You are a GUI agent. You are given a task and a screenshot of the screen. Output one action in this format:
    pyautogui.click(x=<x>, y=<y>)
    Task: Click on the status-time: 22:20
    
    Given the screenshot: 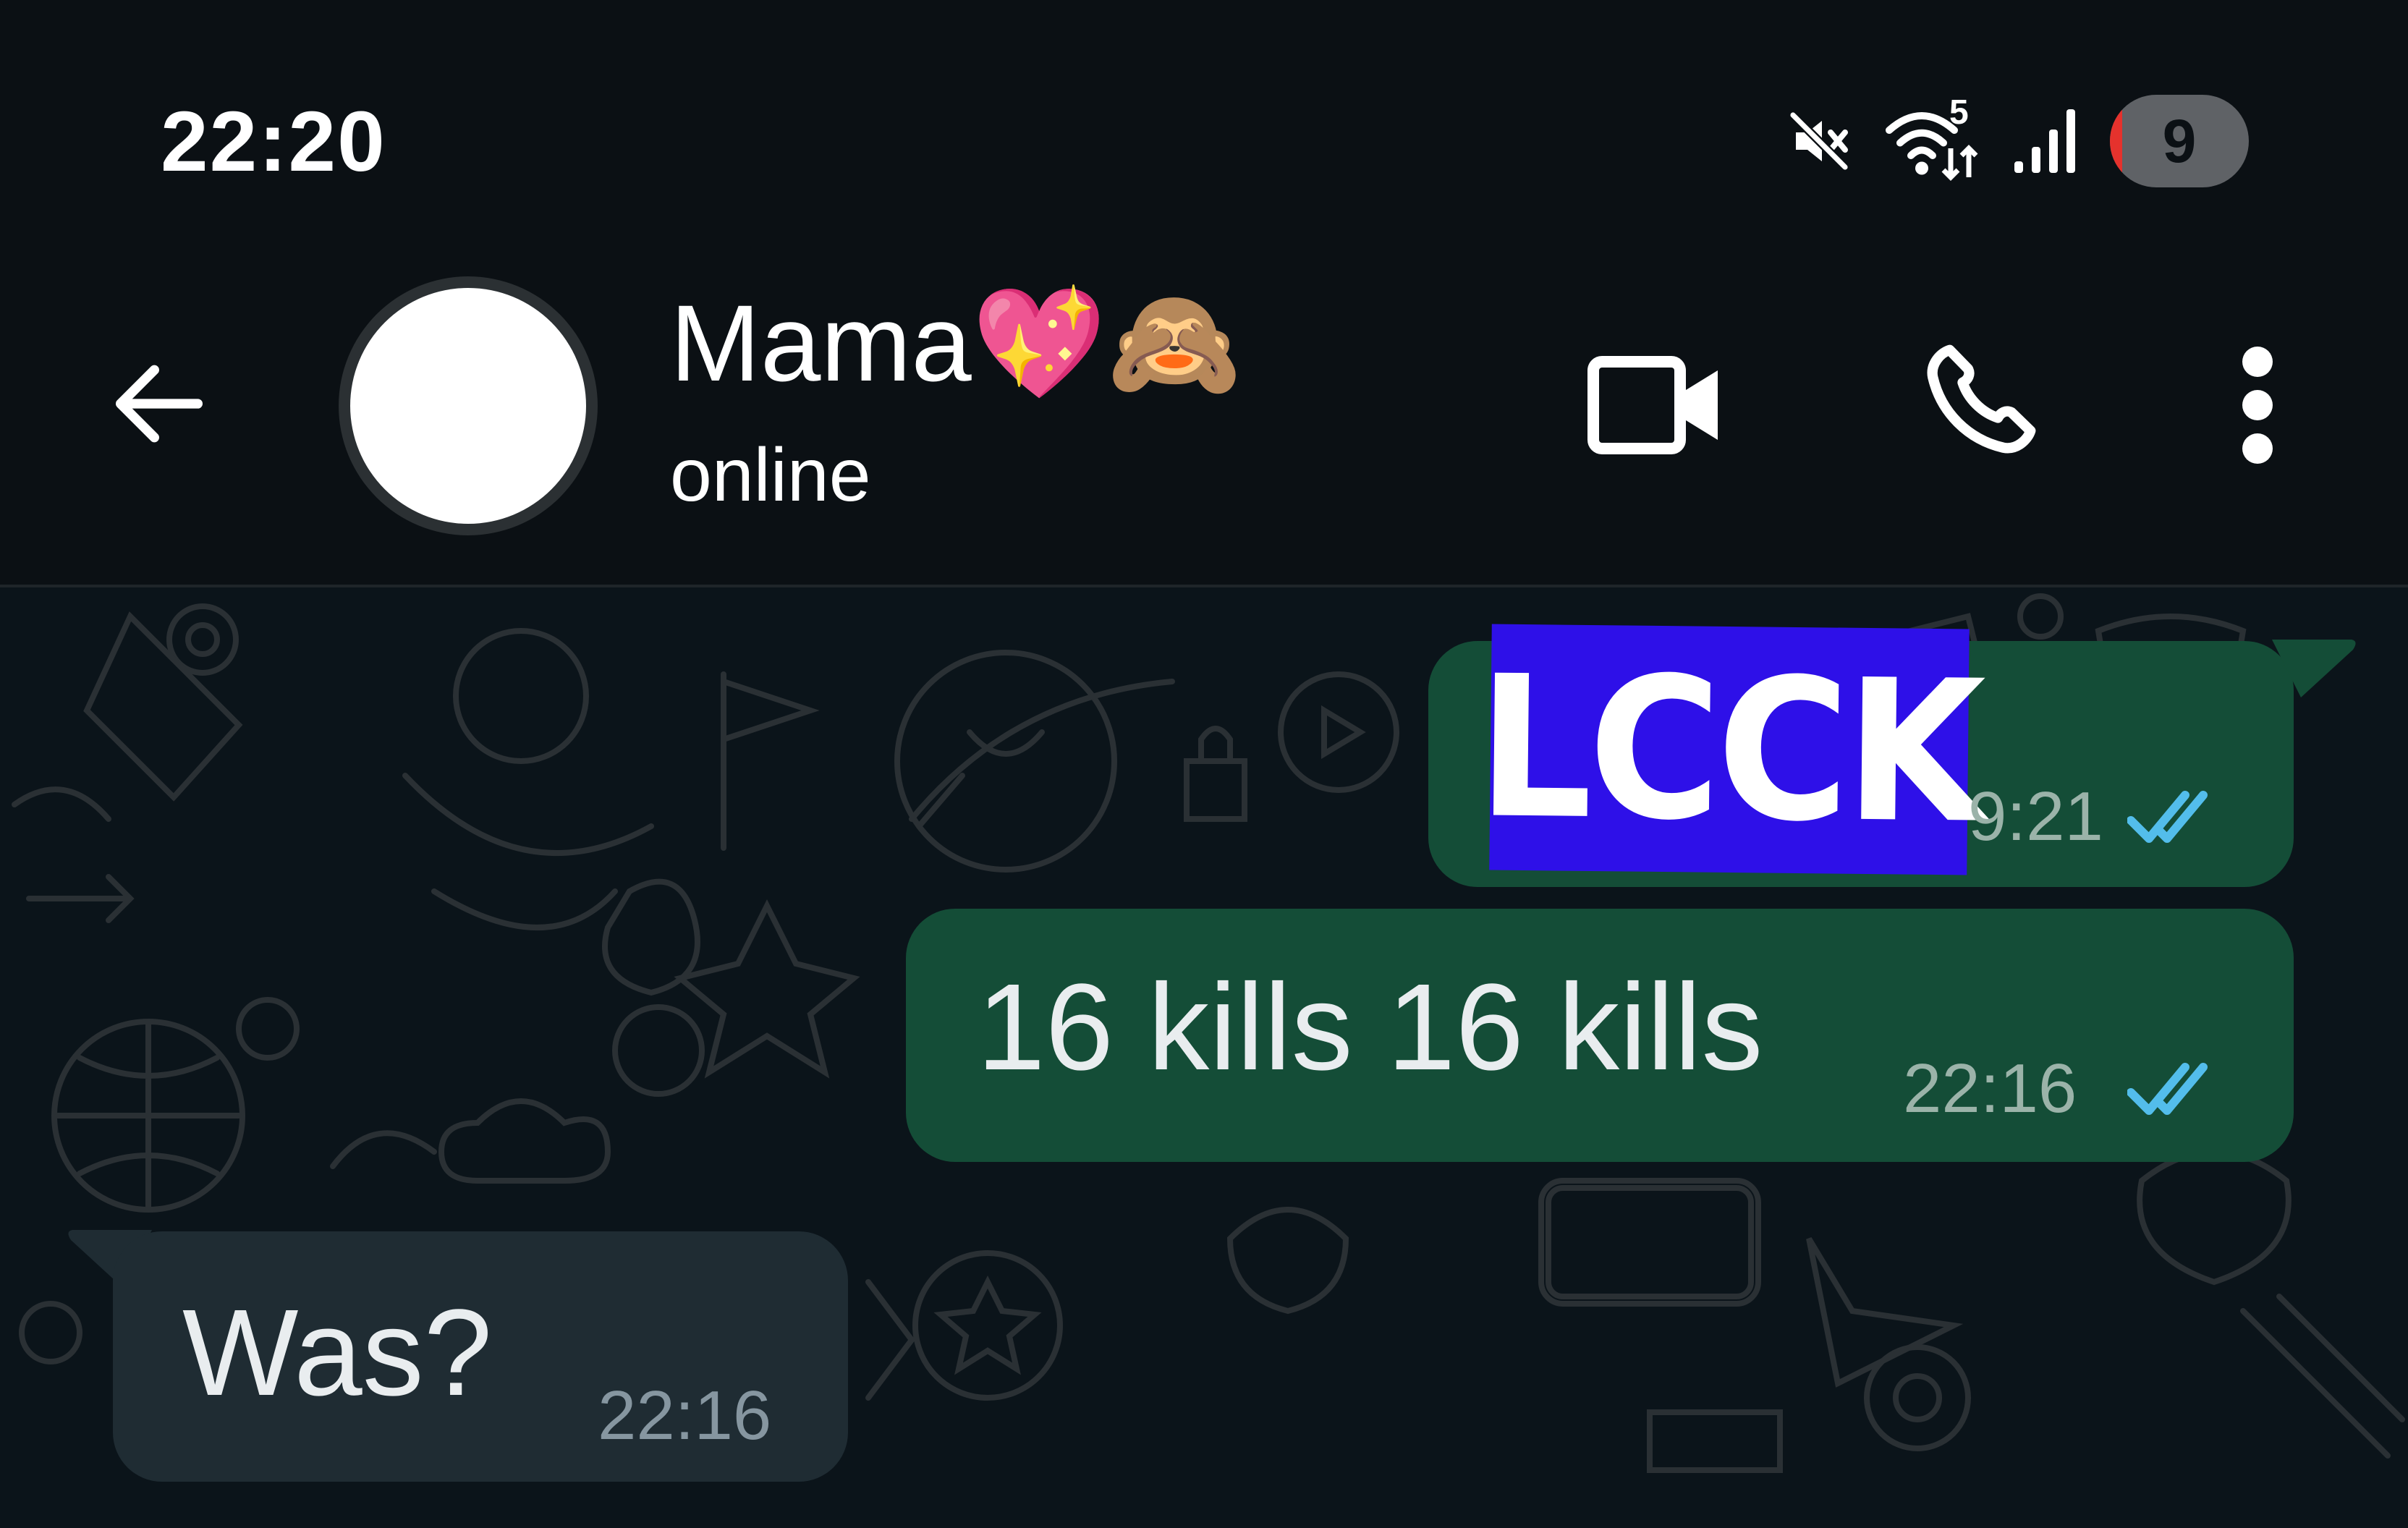 What is the action you would take?
    pyautogui.click(x=273, y=142)
    